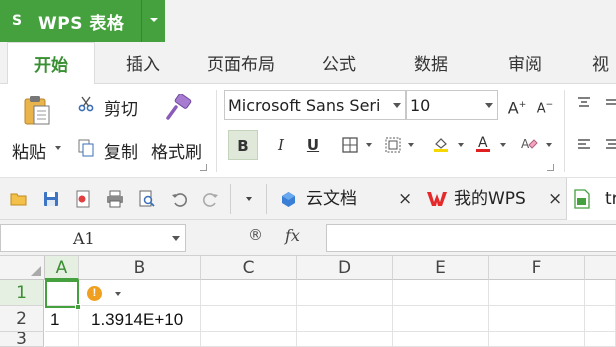 This screenshot has height=347, width=616. I want to click on formula-input, so click(471, 238).